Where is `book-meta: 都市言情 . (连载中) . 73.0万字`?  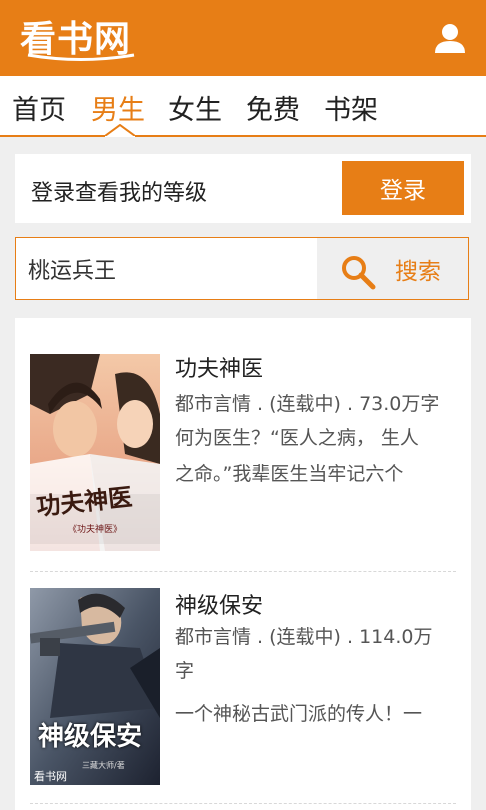
book-meta: 都市言情 . (连载中) . 73.0万字 is located at coordinates (307, 404).